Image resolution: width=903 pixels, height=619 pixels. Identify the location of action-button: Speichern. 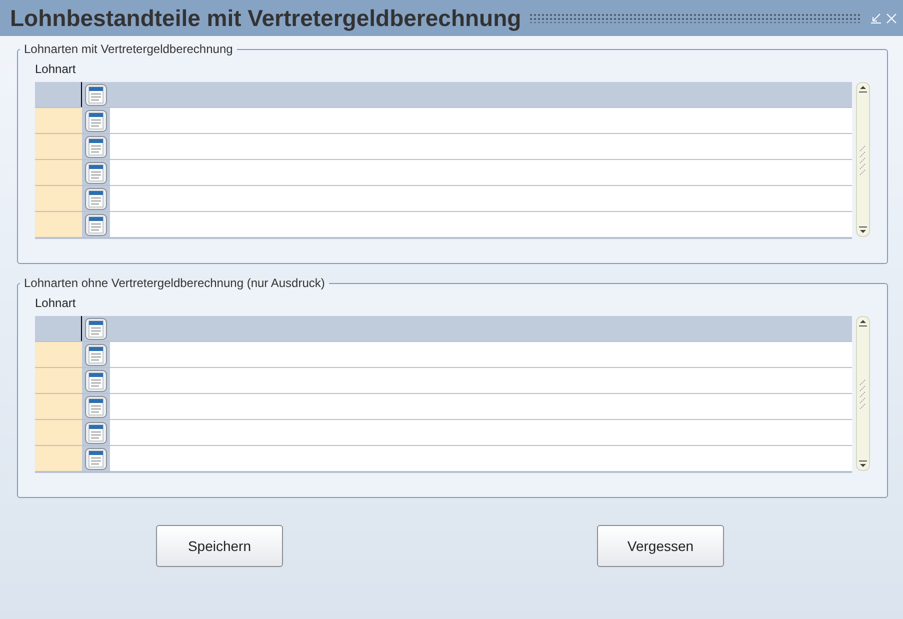
(219, 546).